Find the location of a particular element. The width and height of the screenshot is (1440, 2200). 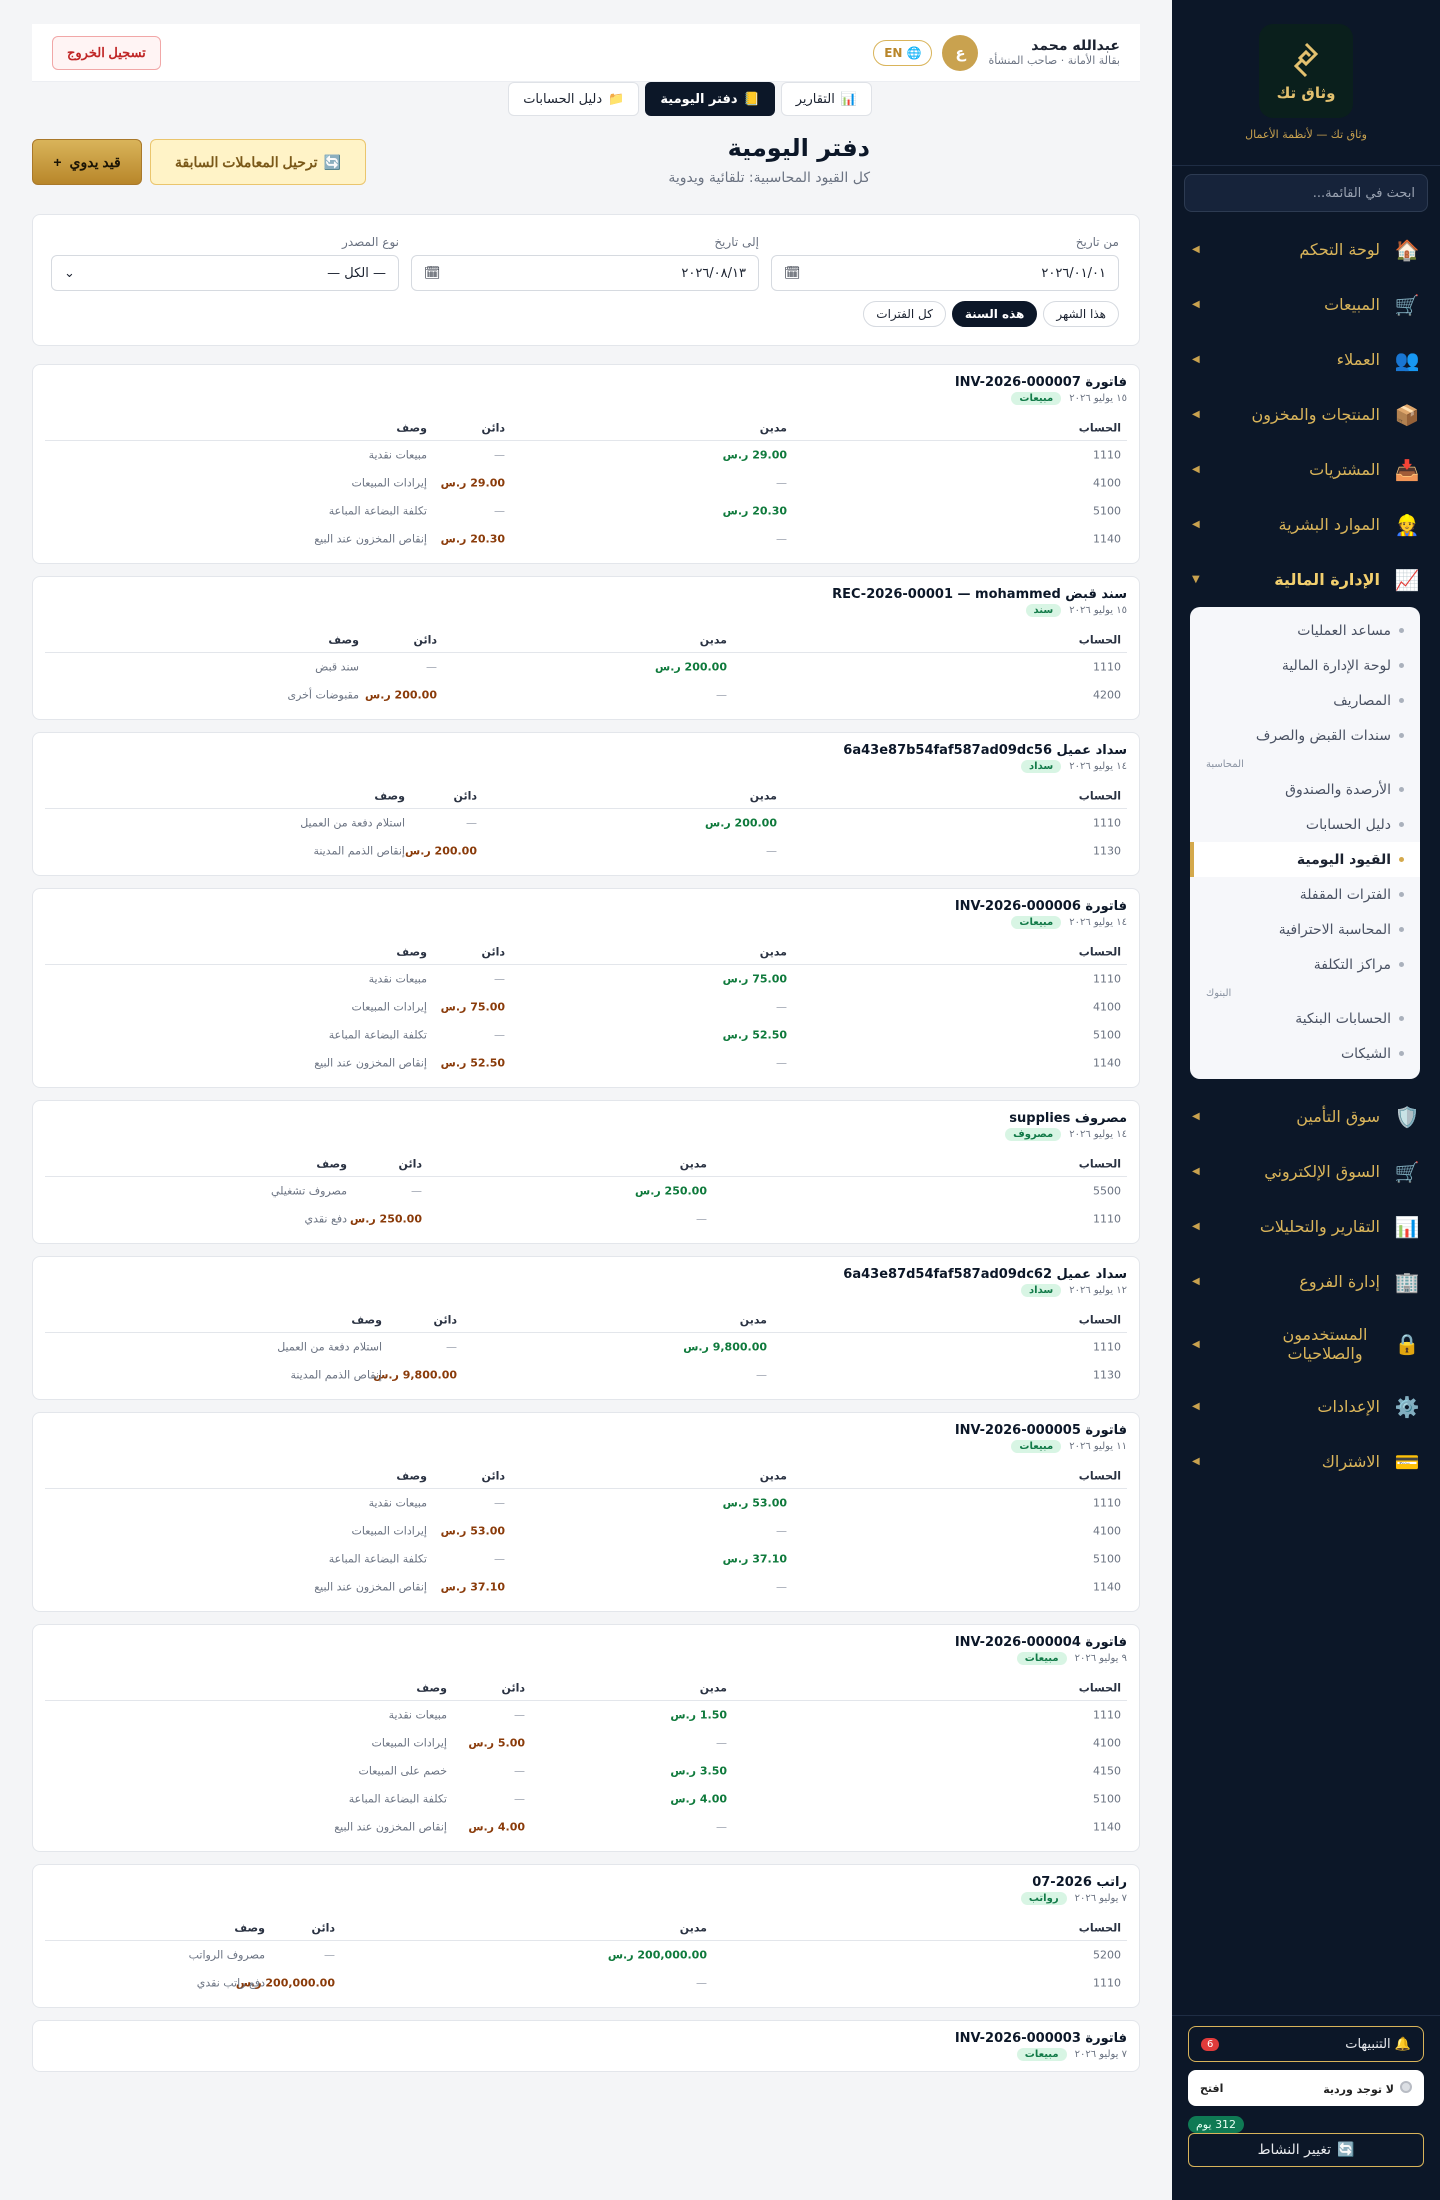

submenu-item-closed-periods: الفترات المقفلة is located at coordinates (1305, 894).